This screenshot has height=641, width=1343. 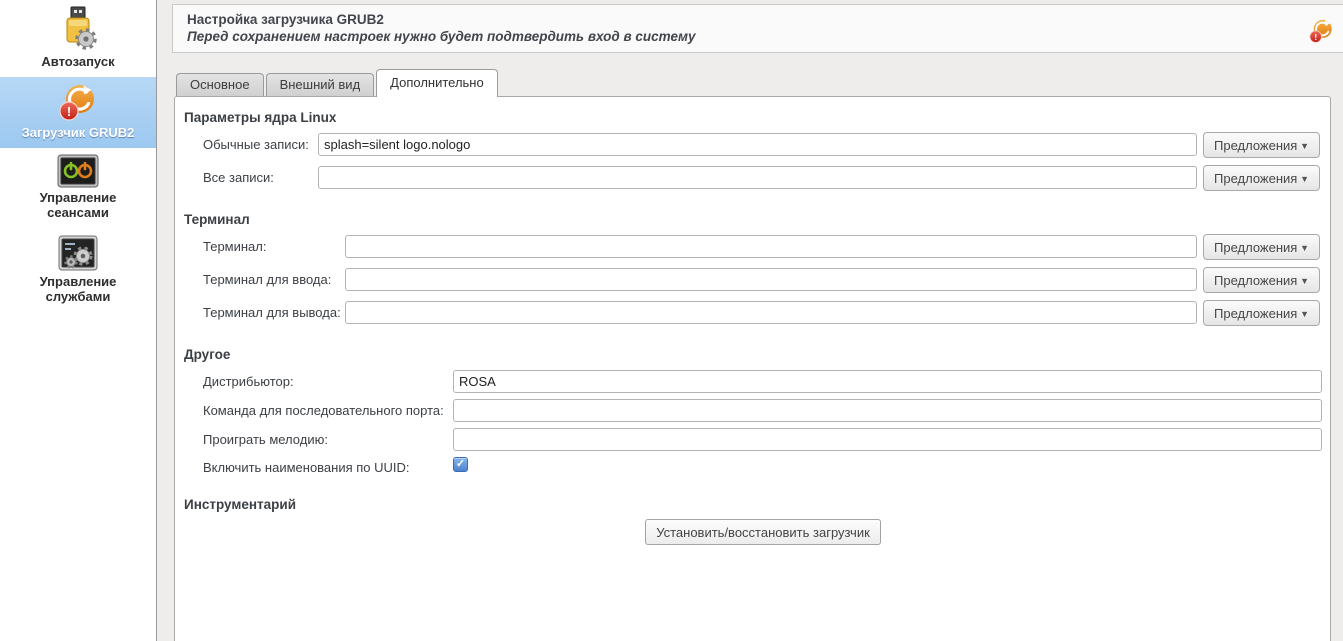 I want to click on sidebar-item-sessions: Управление сеансами, so click(x=78, y=188).